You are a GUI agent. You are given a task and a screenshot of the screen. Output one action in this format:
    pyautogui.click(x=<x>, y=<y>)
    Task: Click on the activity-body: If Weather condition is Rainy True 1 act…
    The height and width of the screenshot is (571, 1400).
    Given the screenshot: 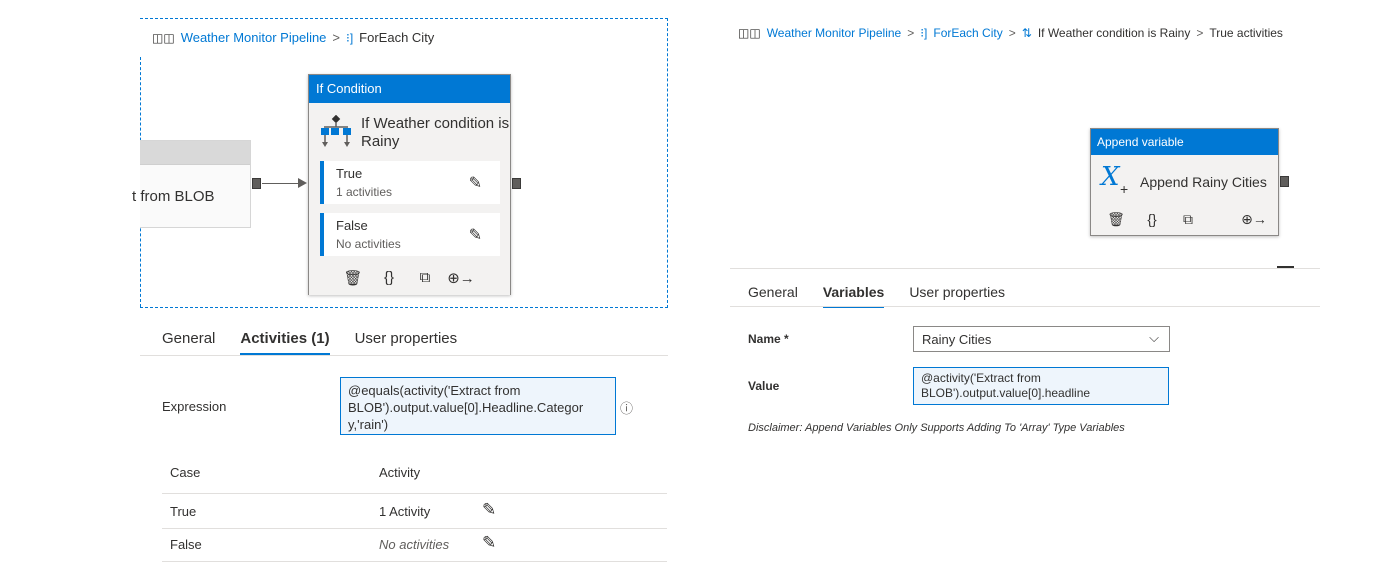 What is the action you would take?
    pyautogui.click(x=409, y=199)
    